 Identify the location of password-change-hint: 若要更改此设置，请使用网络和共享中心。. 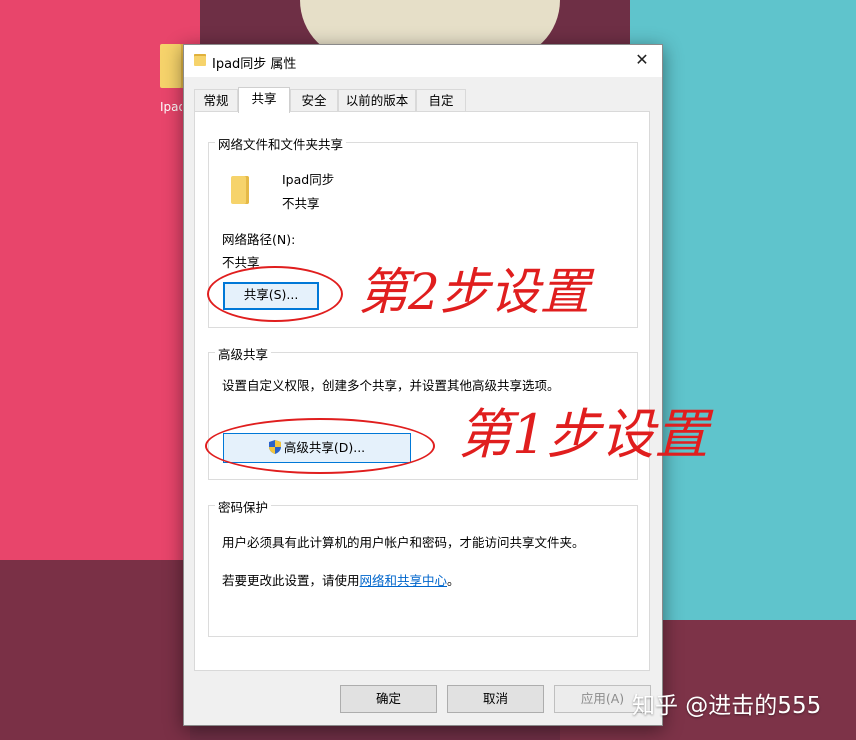
(341, 579).